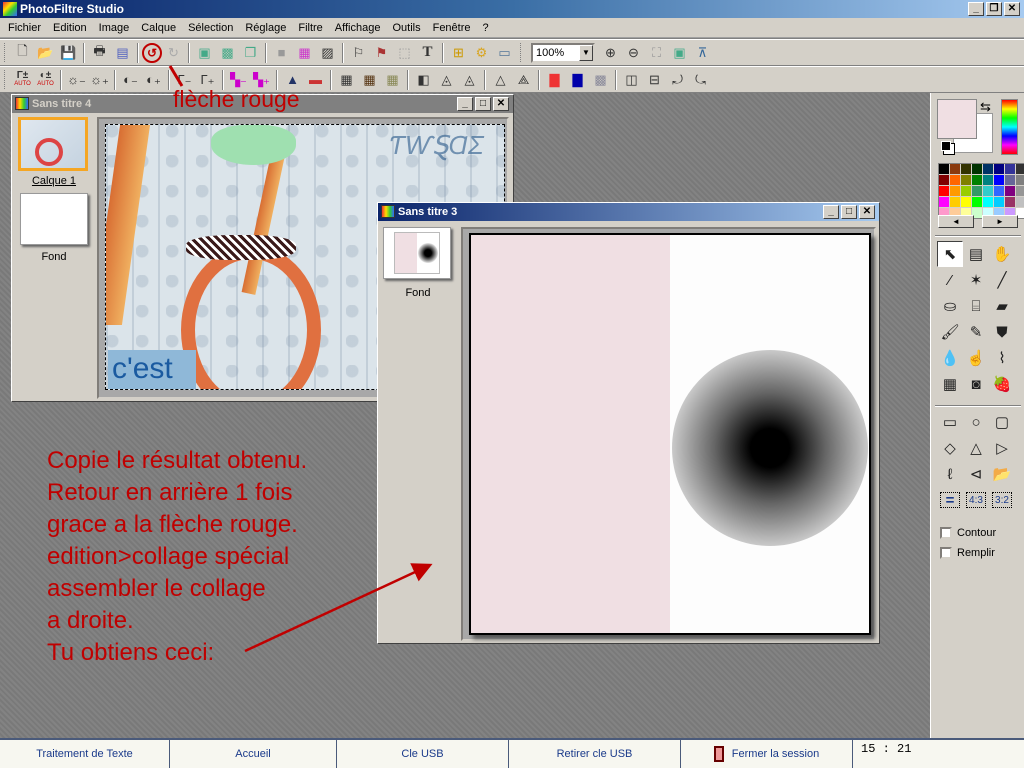 The width and height of the screenshot is (1024, 768). What do you see at coordinates (656, 53) in the screenshot?
I see `fit-icon: ⛶` at bounding box center [656, 53].